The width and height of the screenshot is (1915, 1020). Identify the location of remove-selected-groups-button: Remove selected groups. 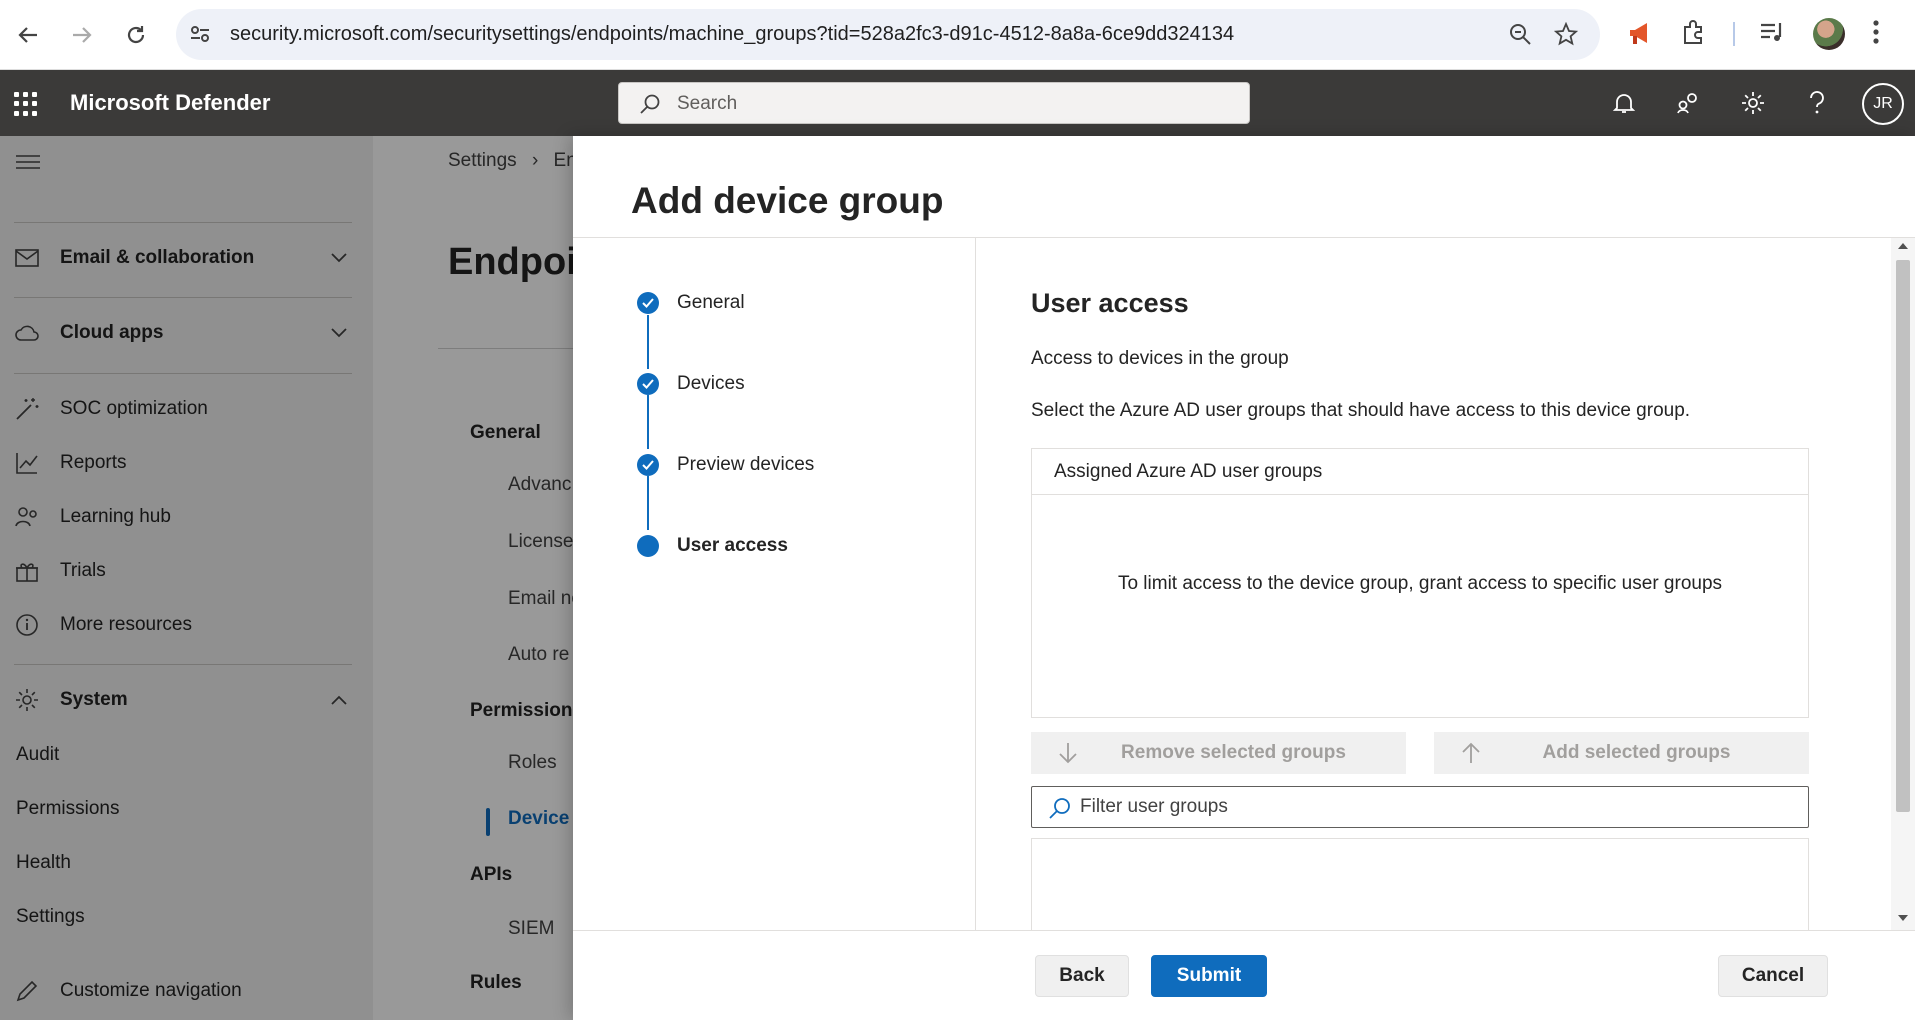
(1218, 753).